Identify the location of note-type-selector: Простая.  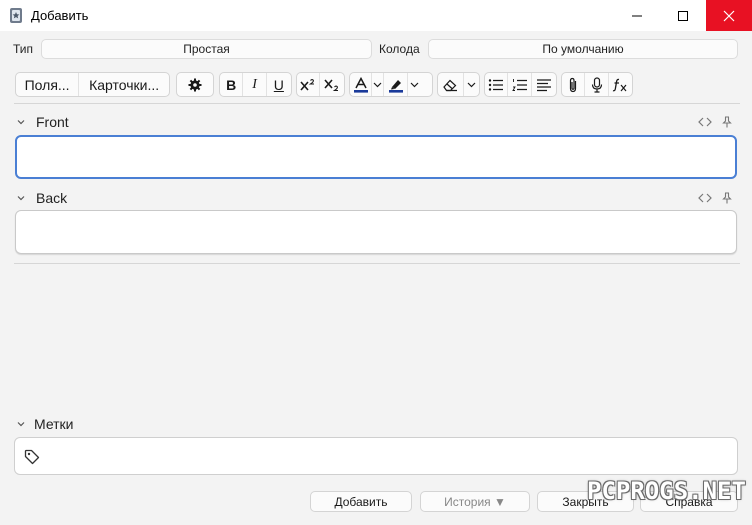
(206, 49).